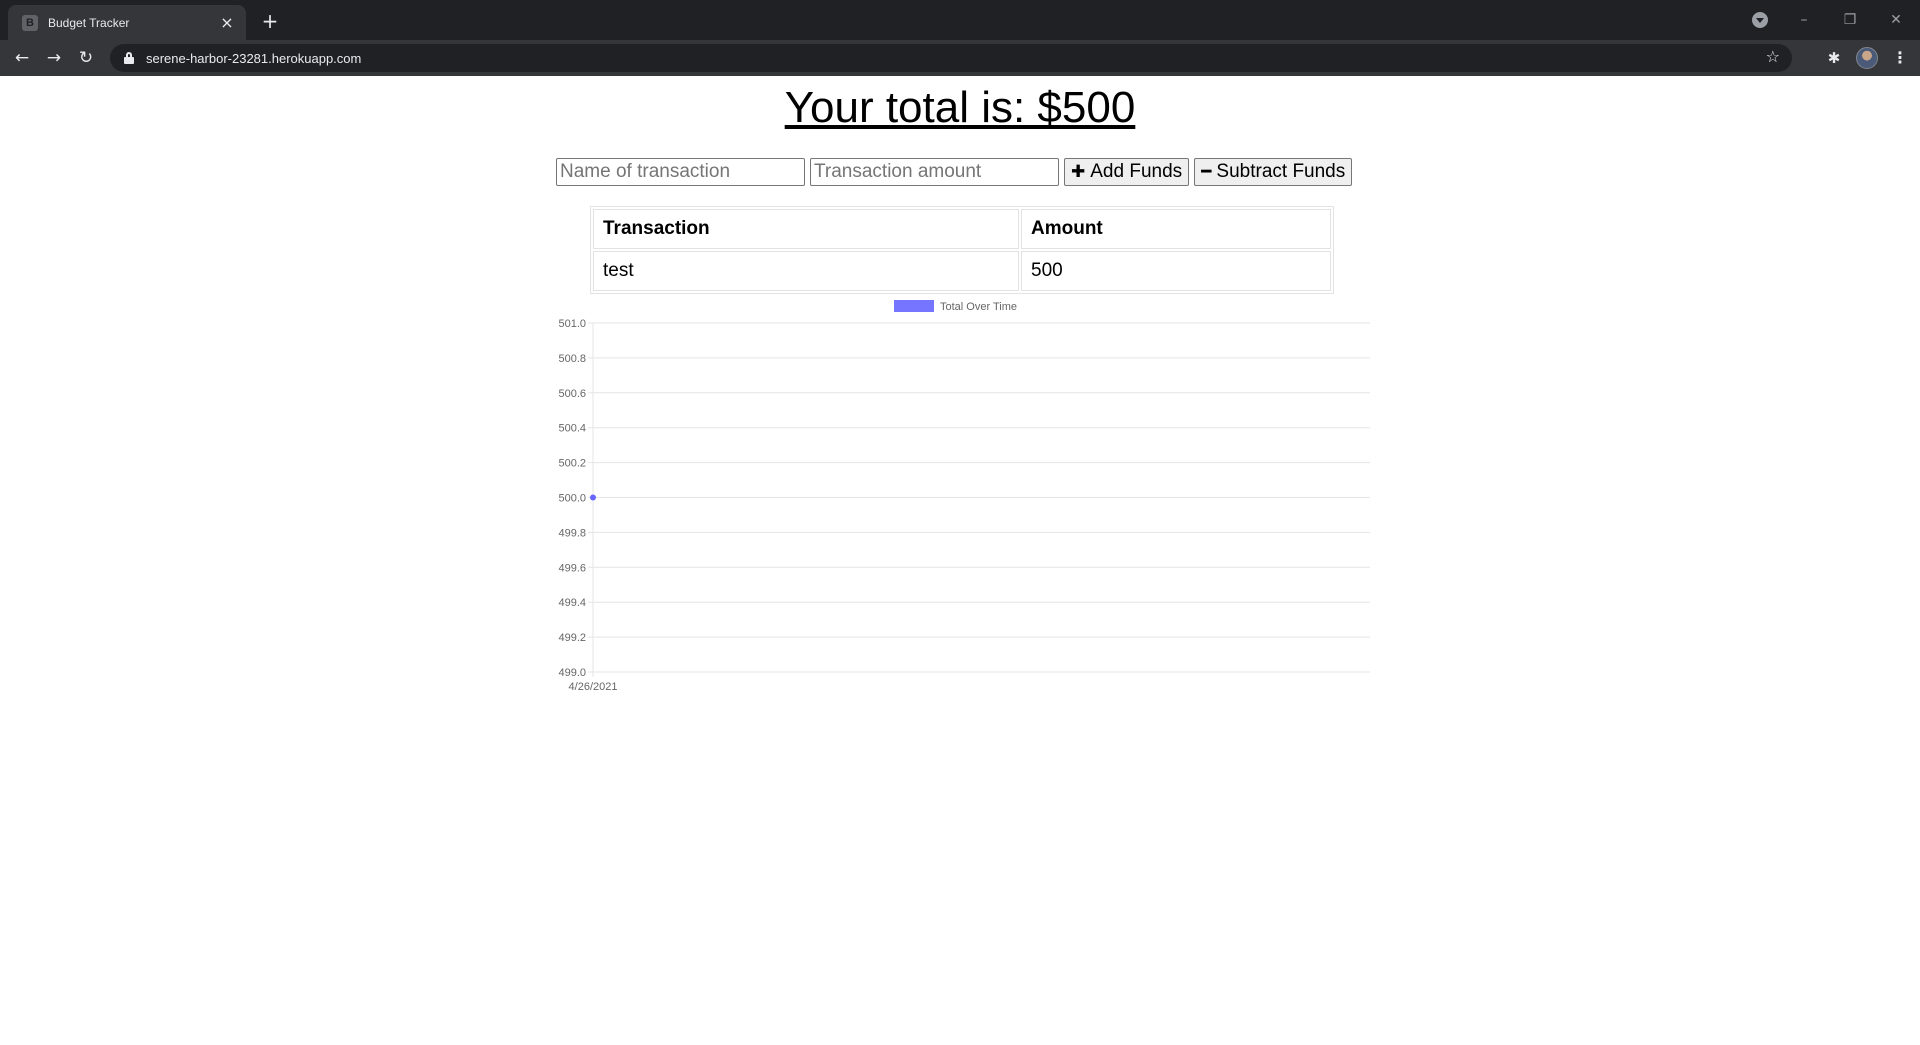 Image resolution: width=1920 pixels, height=1045 pixels. What do you see at coordinates (806, 229) in the screenshot?
I see `column-header-transaction: Transaction` at bounding box center [806, 229].